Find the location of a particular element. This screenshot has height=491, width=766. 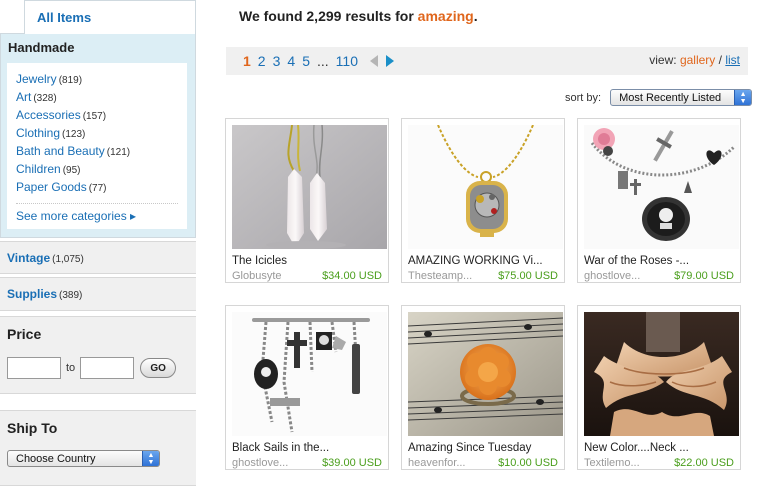

listing-title: The Icicles is located at coordinates (259, 261).